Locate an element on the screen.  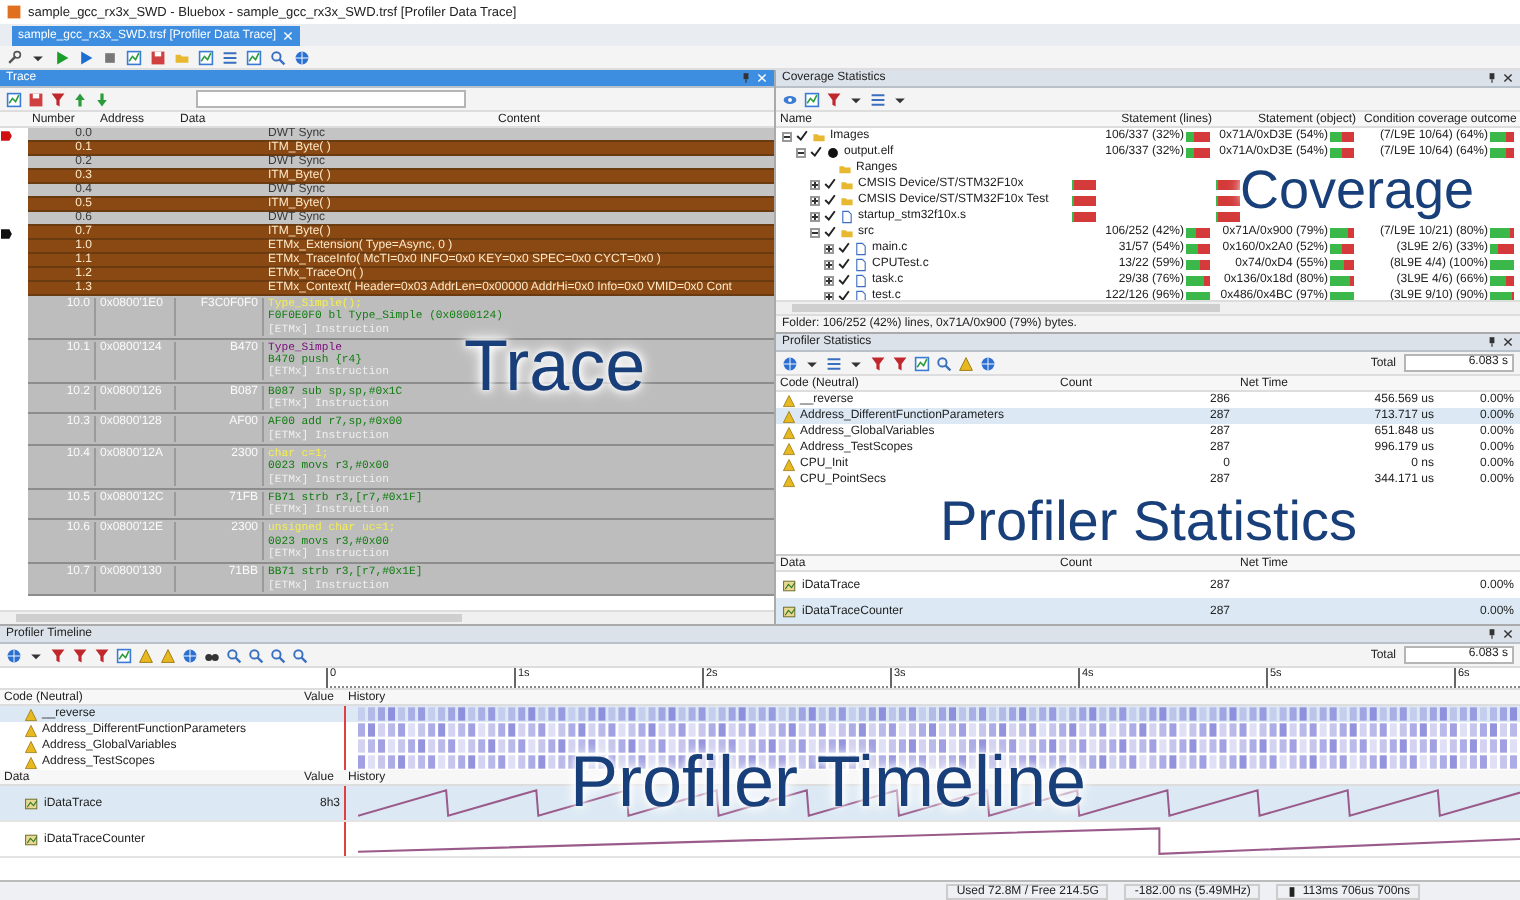
file-icon is located at coordinates (847, 216).